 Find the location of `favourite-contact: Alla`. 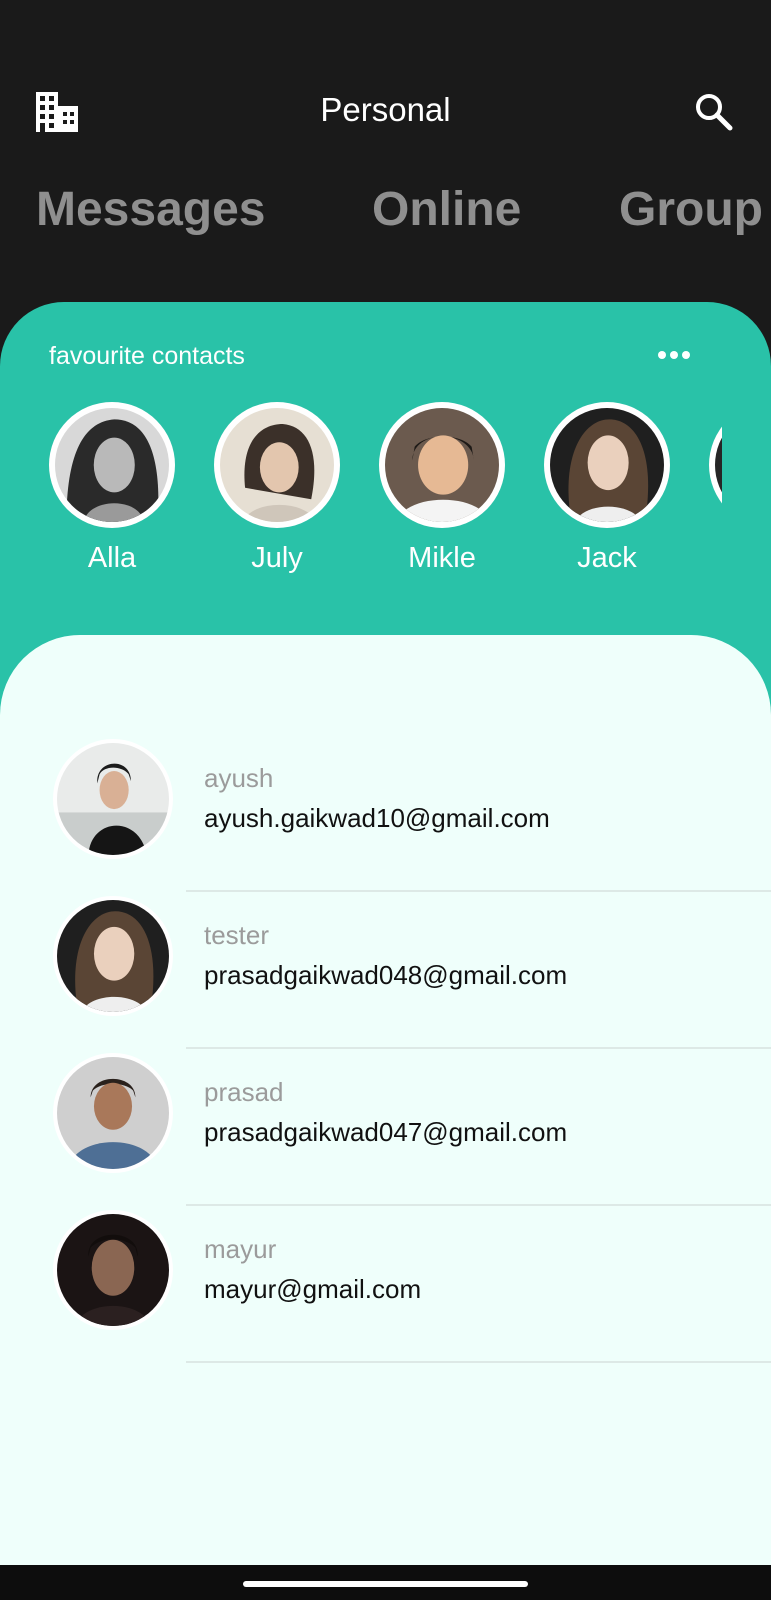

favourite-contact: Alla is located at coordinates (112, 489).